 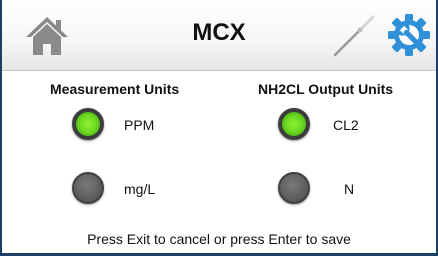 What do you see at coordinates (349, 189) in the screenshot?
I see `option-label-n: N` at bounding box center [349, 189].